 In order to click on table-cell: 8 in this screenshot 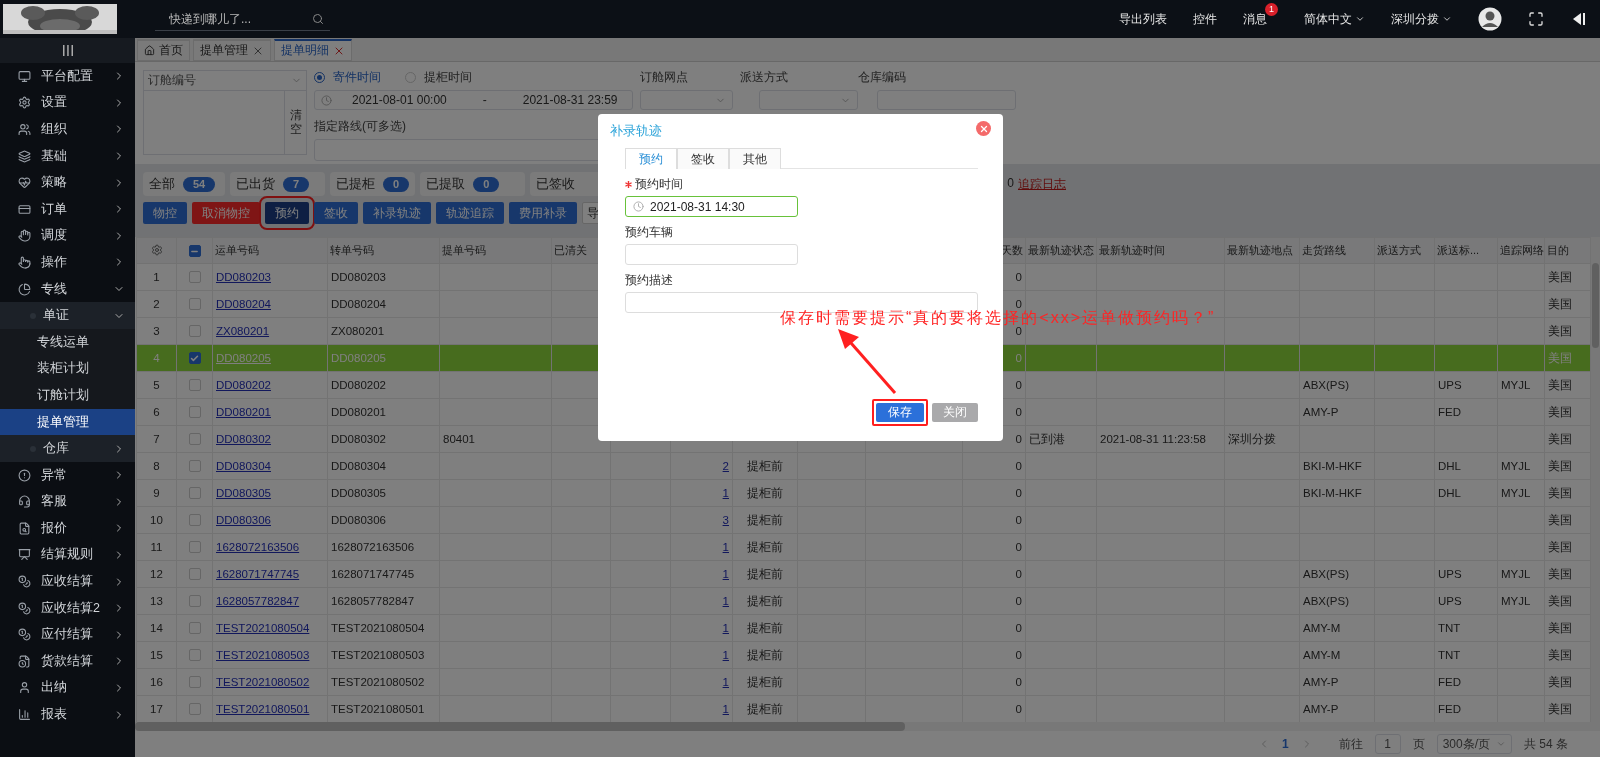, I will do `click(156, 466)`.